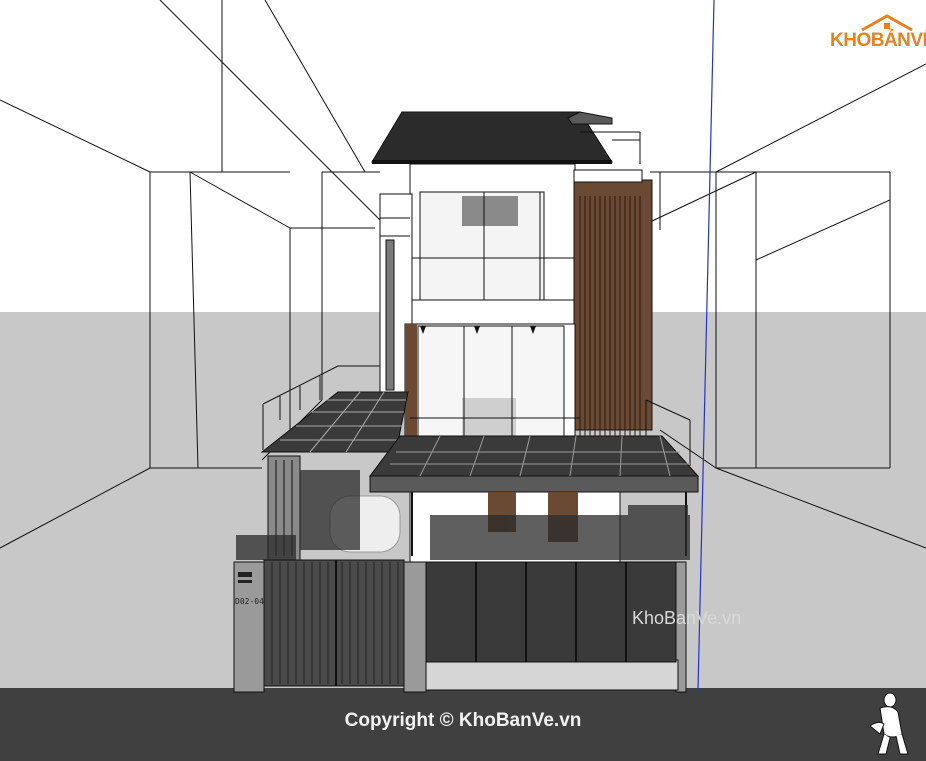  What do you see at coordinates (415, 627) in the screenshot?
I see `front-wall-mid-pier` at bounding box center [415, 627].